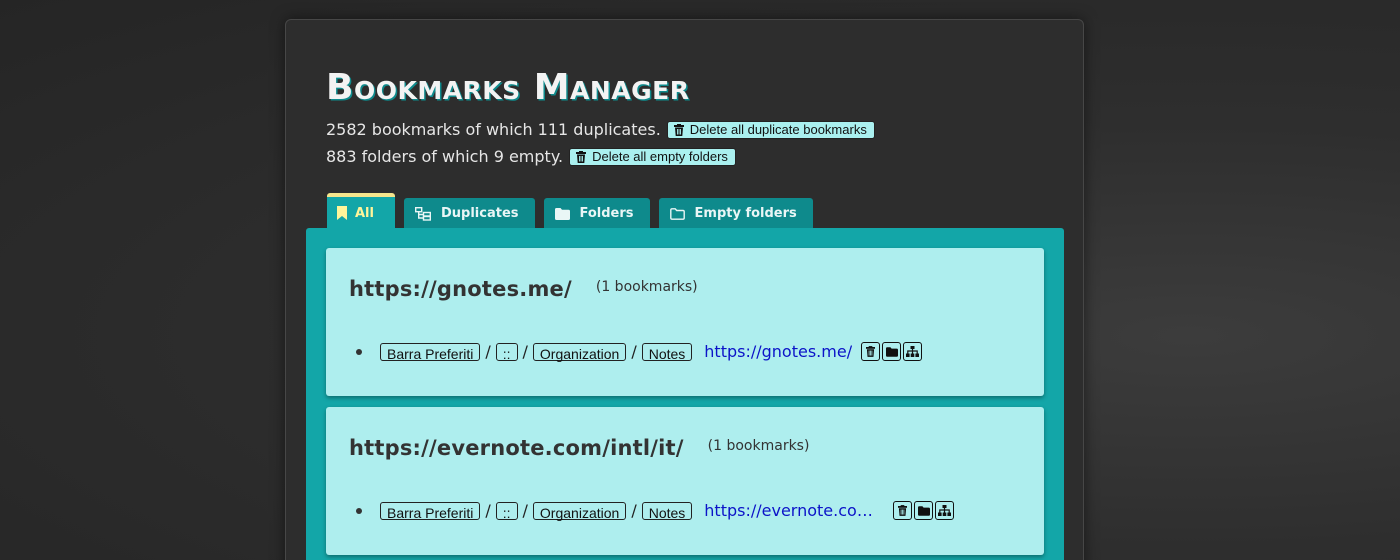  Describe the element at coordinates (460, 289) in the screenshot. I see `group-url: https://gnotes.me/` at that location.